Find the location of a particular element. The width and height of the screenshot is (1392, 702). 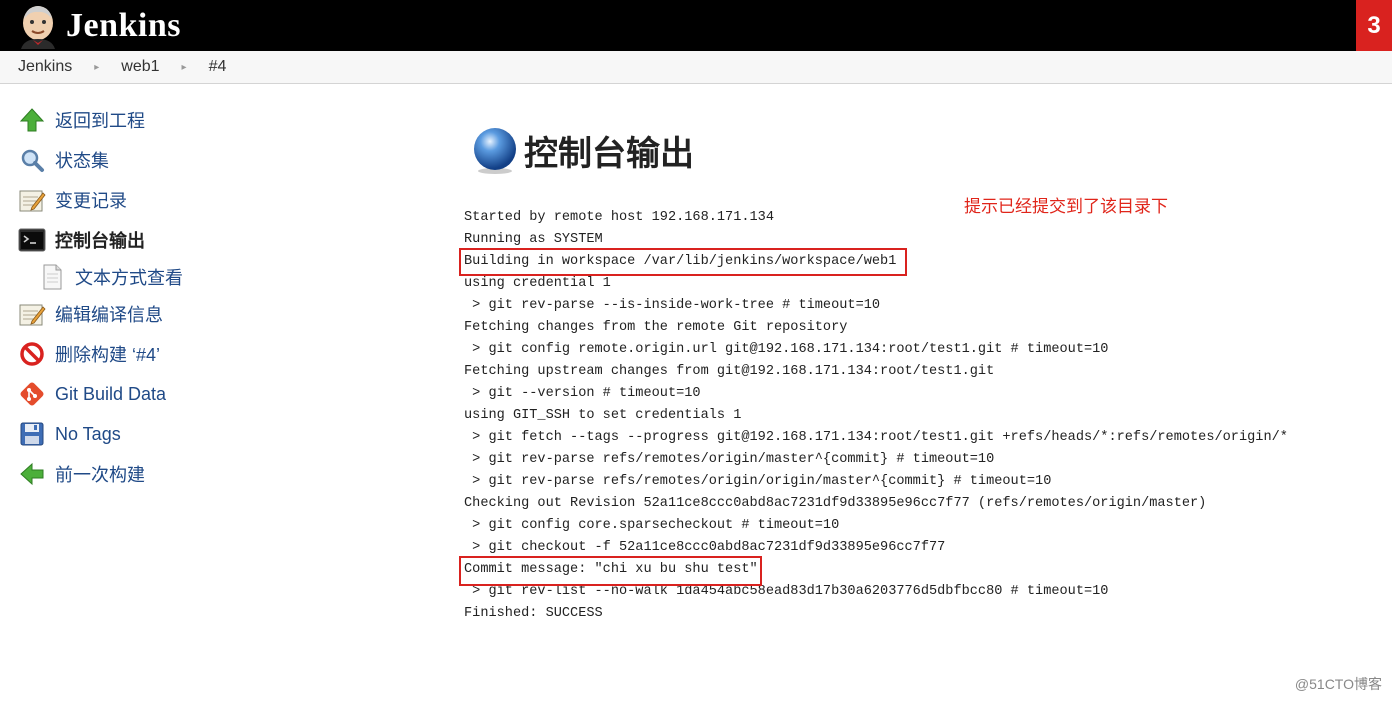

console-line: Started by remote host 192.168.171.134 is located at coordinates (619, 217).